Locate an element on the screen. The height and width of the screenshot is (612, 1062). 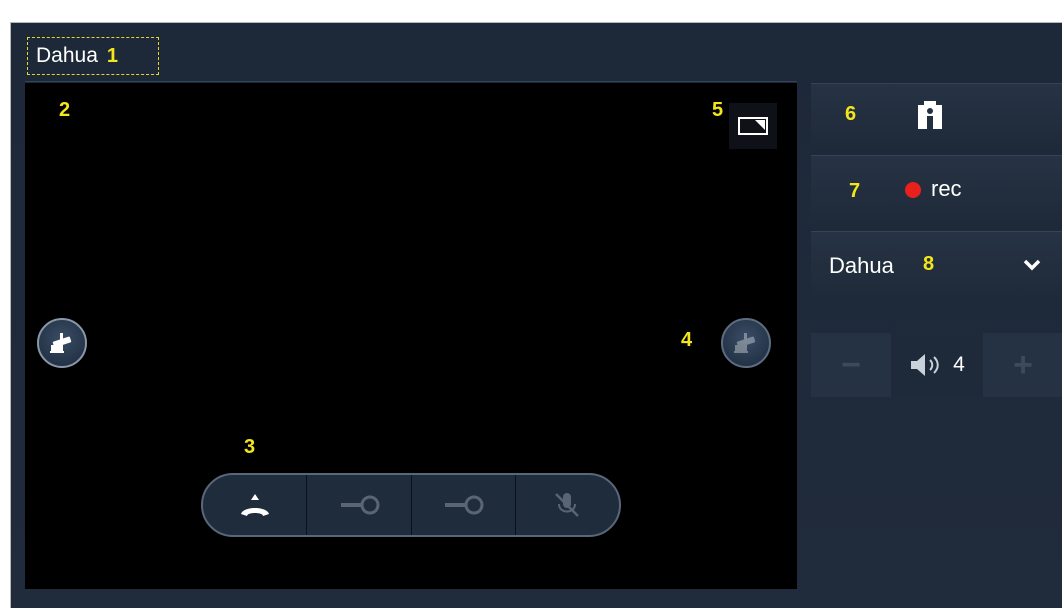
mute-button is located at coordinates (567, 505).